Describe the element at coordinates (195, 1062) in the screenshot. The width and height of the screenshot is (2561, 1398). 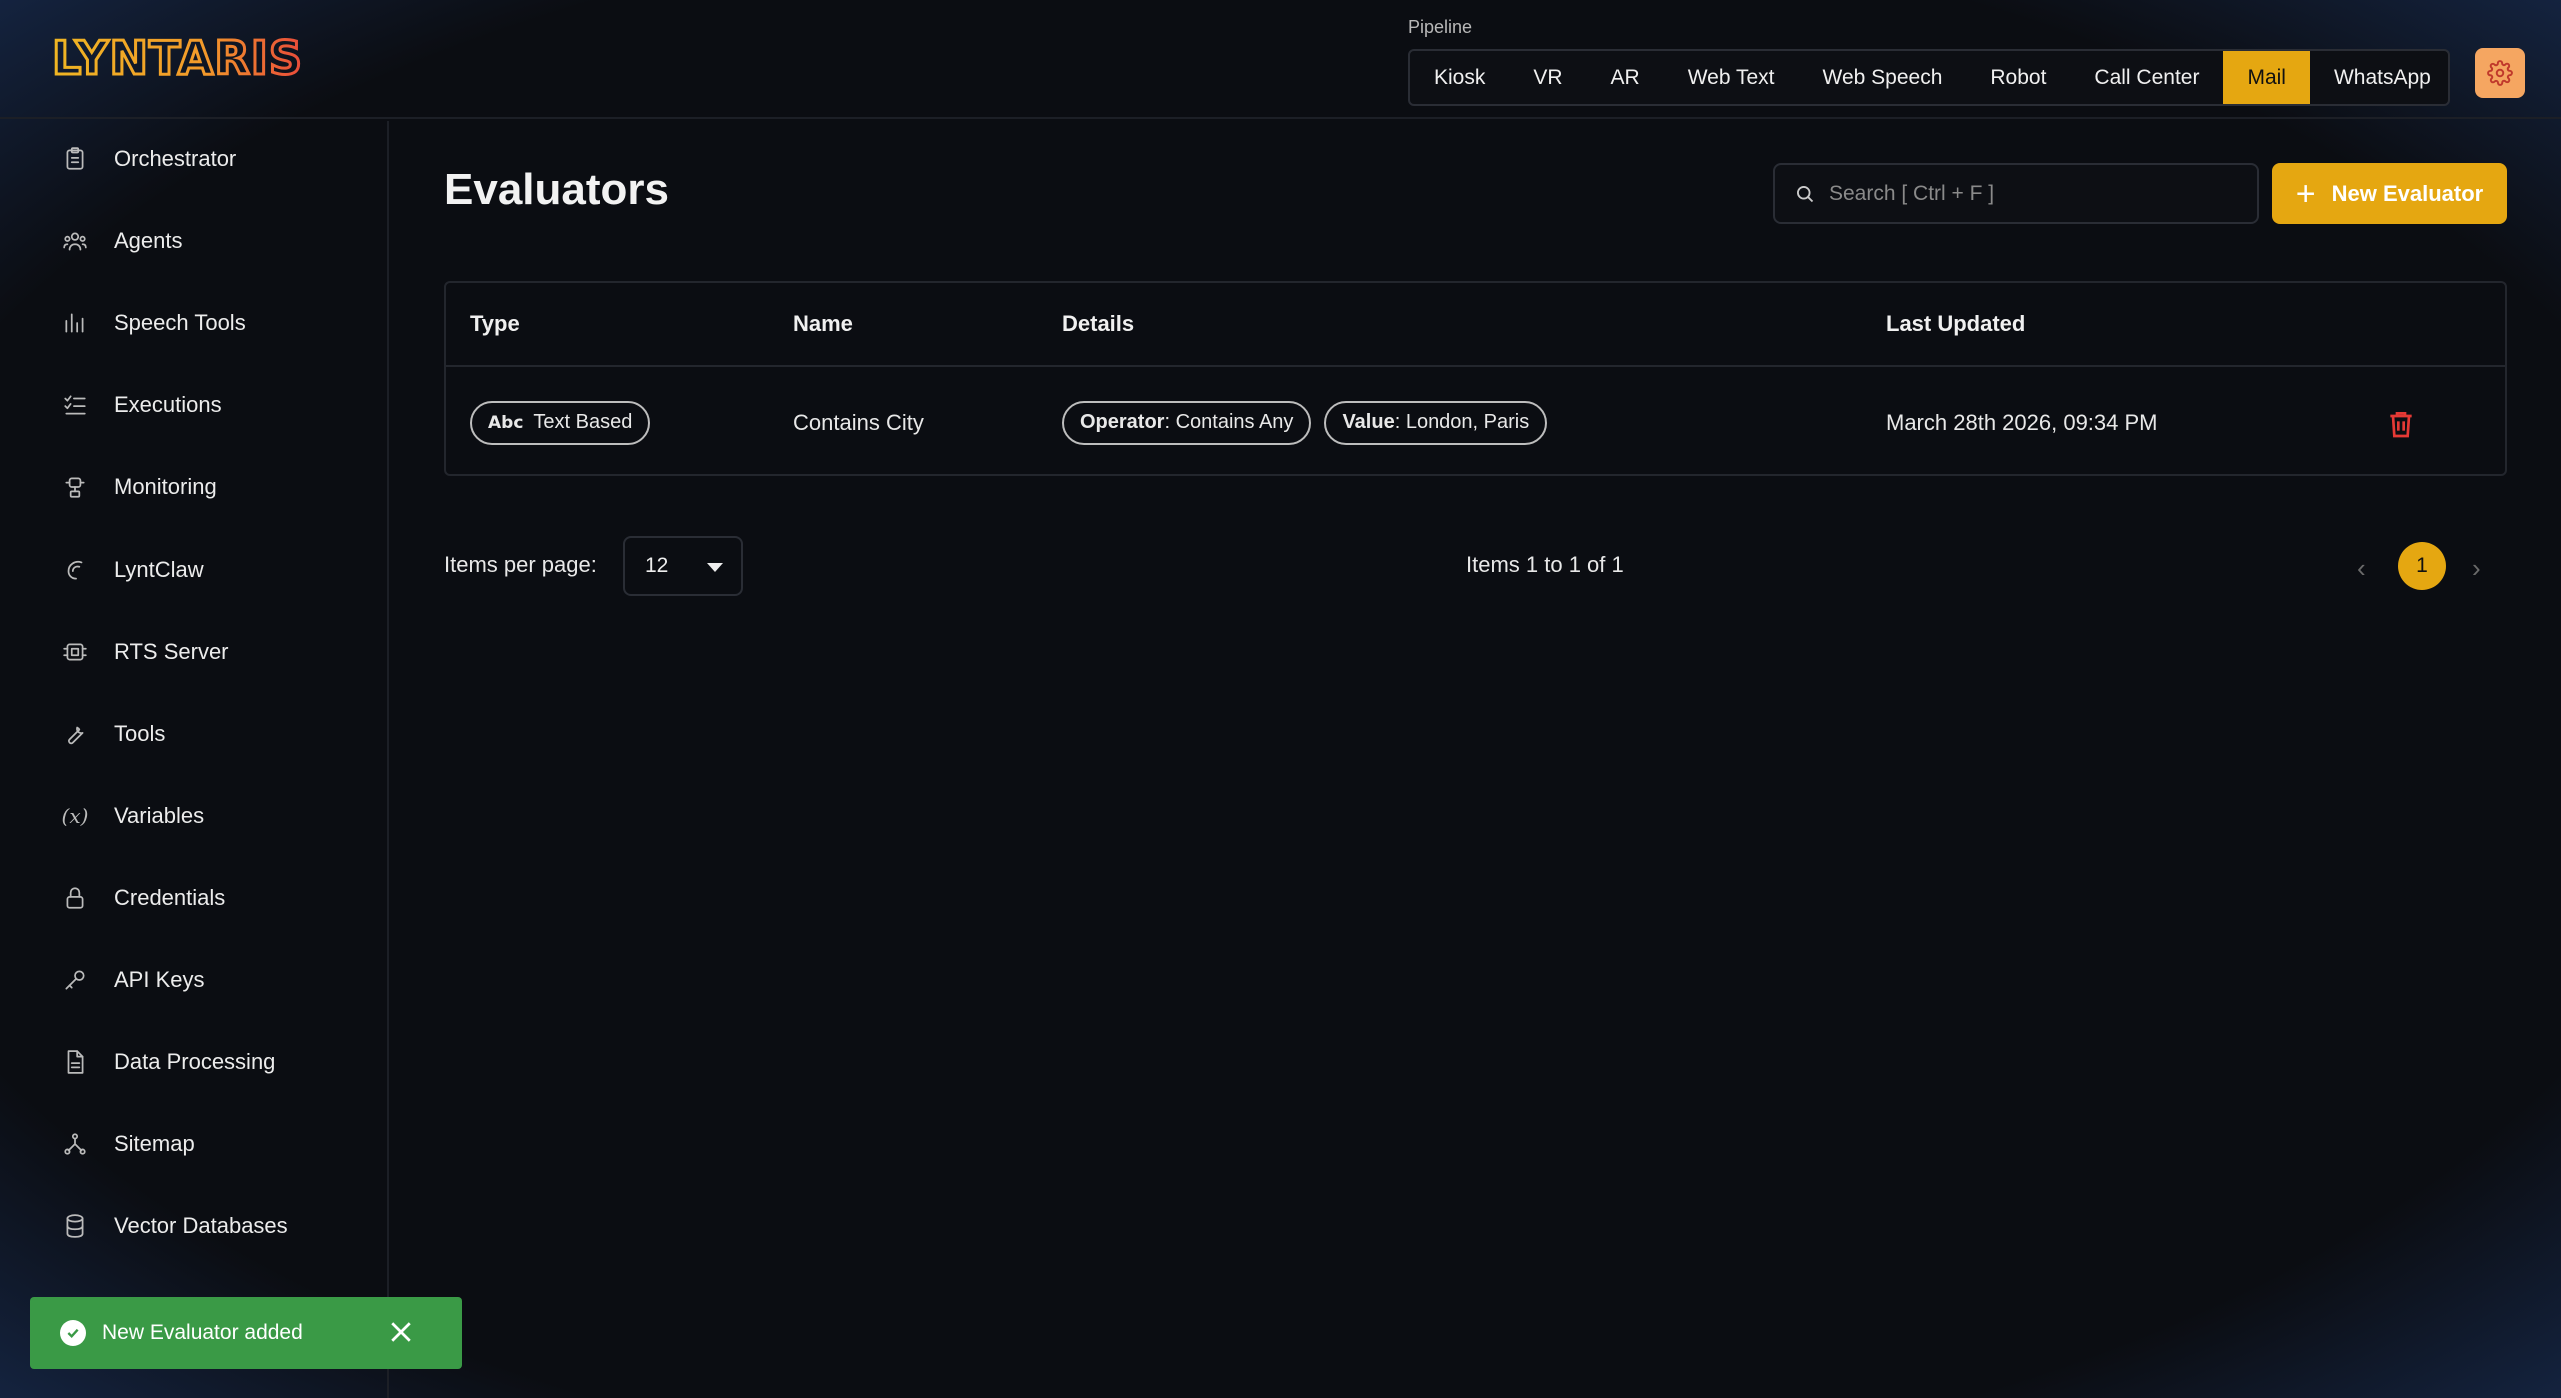
I see `sidebar-item-label: Data Processing` at that location.